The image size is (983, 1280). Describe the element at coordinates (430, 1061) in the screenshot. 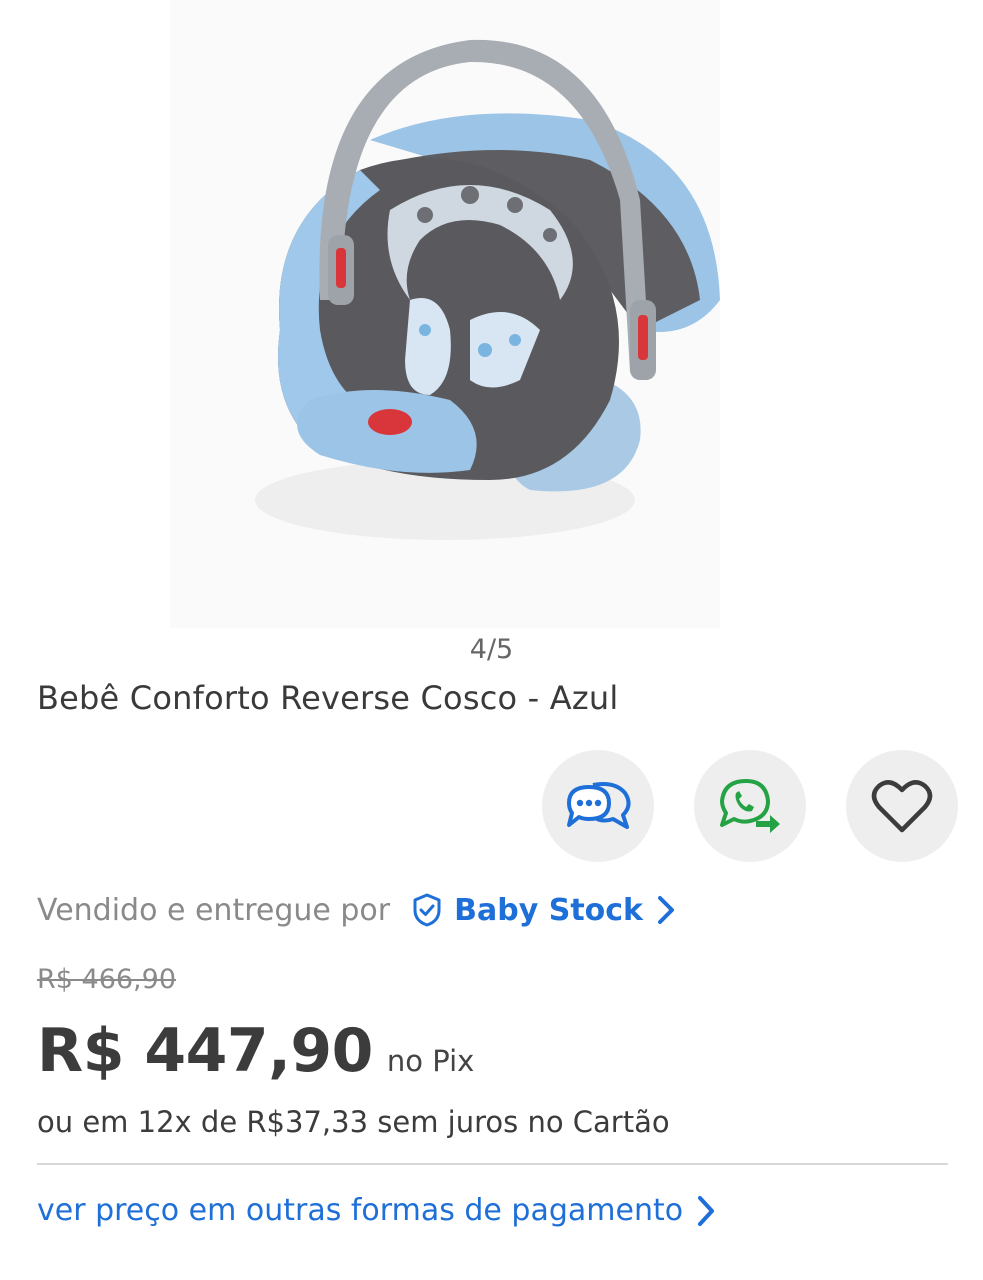

I see `price-suffix: no Pix` at that location.